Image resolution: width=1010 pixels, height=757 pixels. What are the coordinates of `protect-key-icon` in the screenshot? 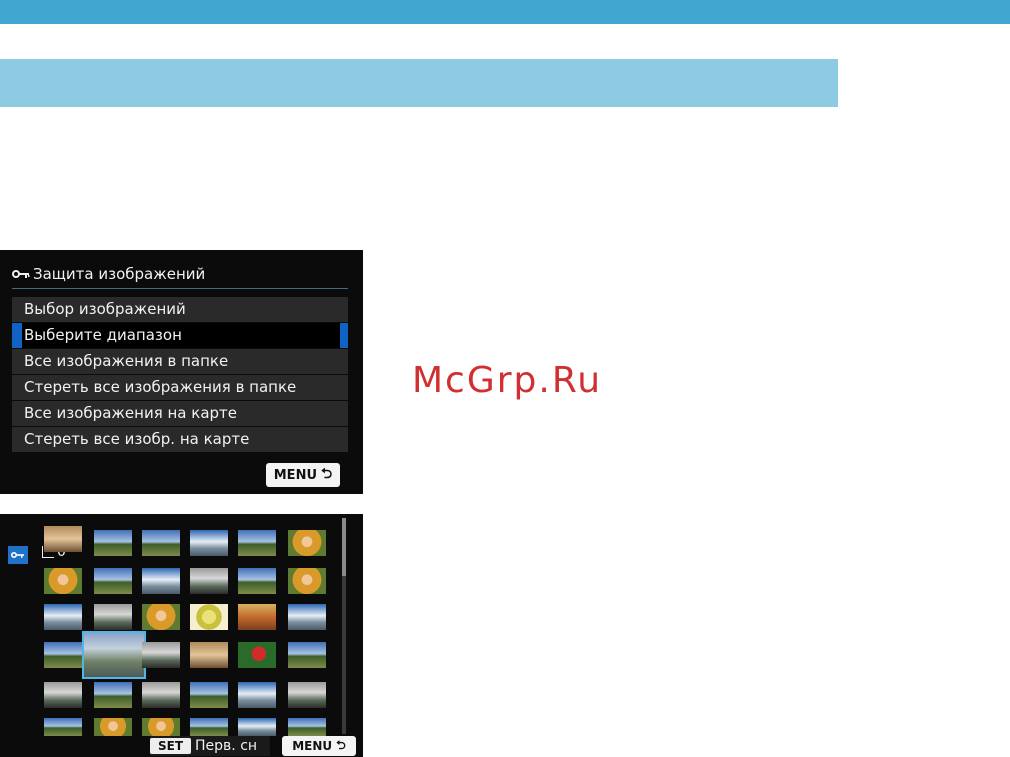 It's located at (18, 555).